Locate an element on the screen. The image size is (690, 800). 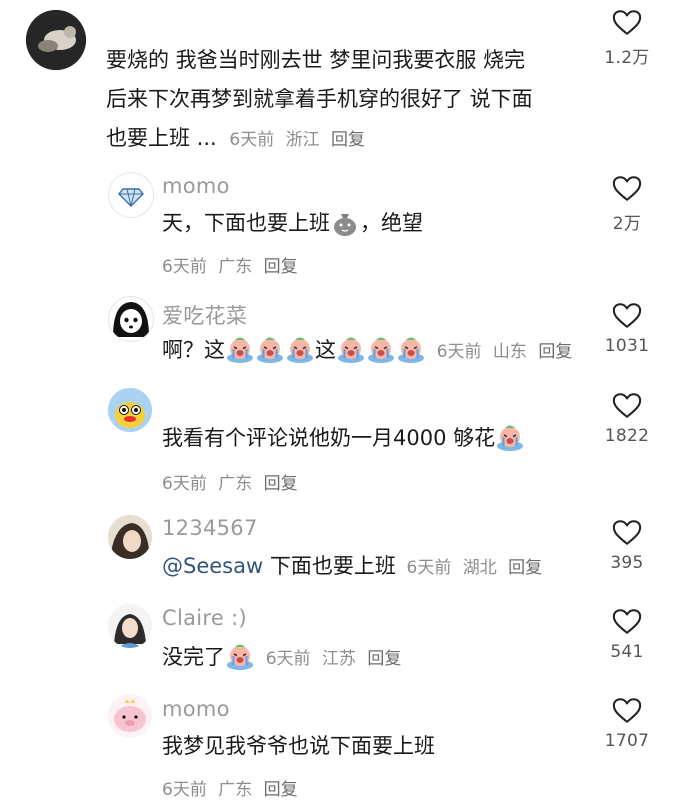
like-button: 1031 is located at coordinates (627, 329).